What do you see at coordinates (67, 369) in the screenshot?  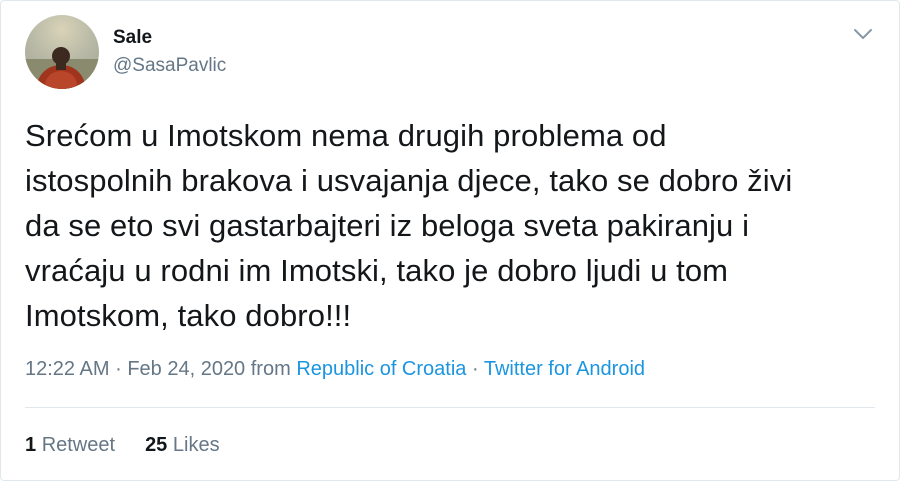 I see `tweet-time: 12:22 AM` at bounding box center [67, 369].